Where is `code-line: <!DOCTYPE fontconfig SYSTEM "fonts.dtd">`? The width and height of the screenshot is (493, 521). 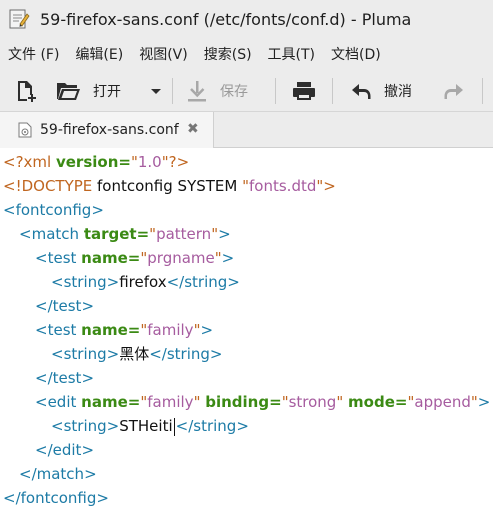
code-line: <!DOCTYPE fontconfig SYSTEM "fonts.dtd"> is located at coordinates (169, 186).